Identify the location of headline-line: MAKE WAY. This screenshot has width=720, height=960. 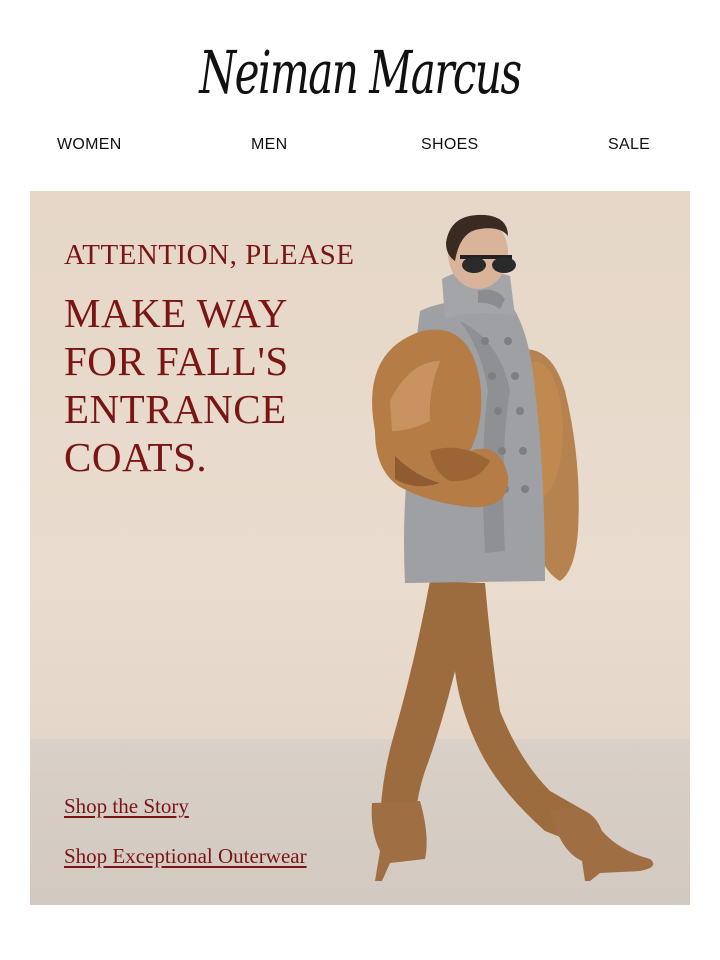
(176, 313).